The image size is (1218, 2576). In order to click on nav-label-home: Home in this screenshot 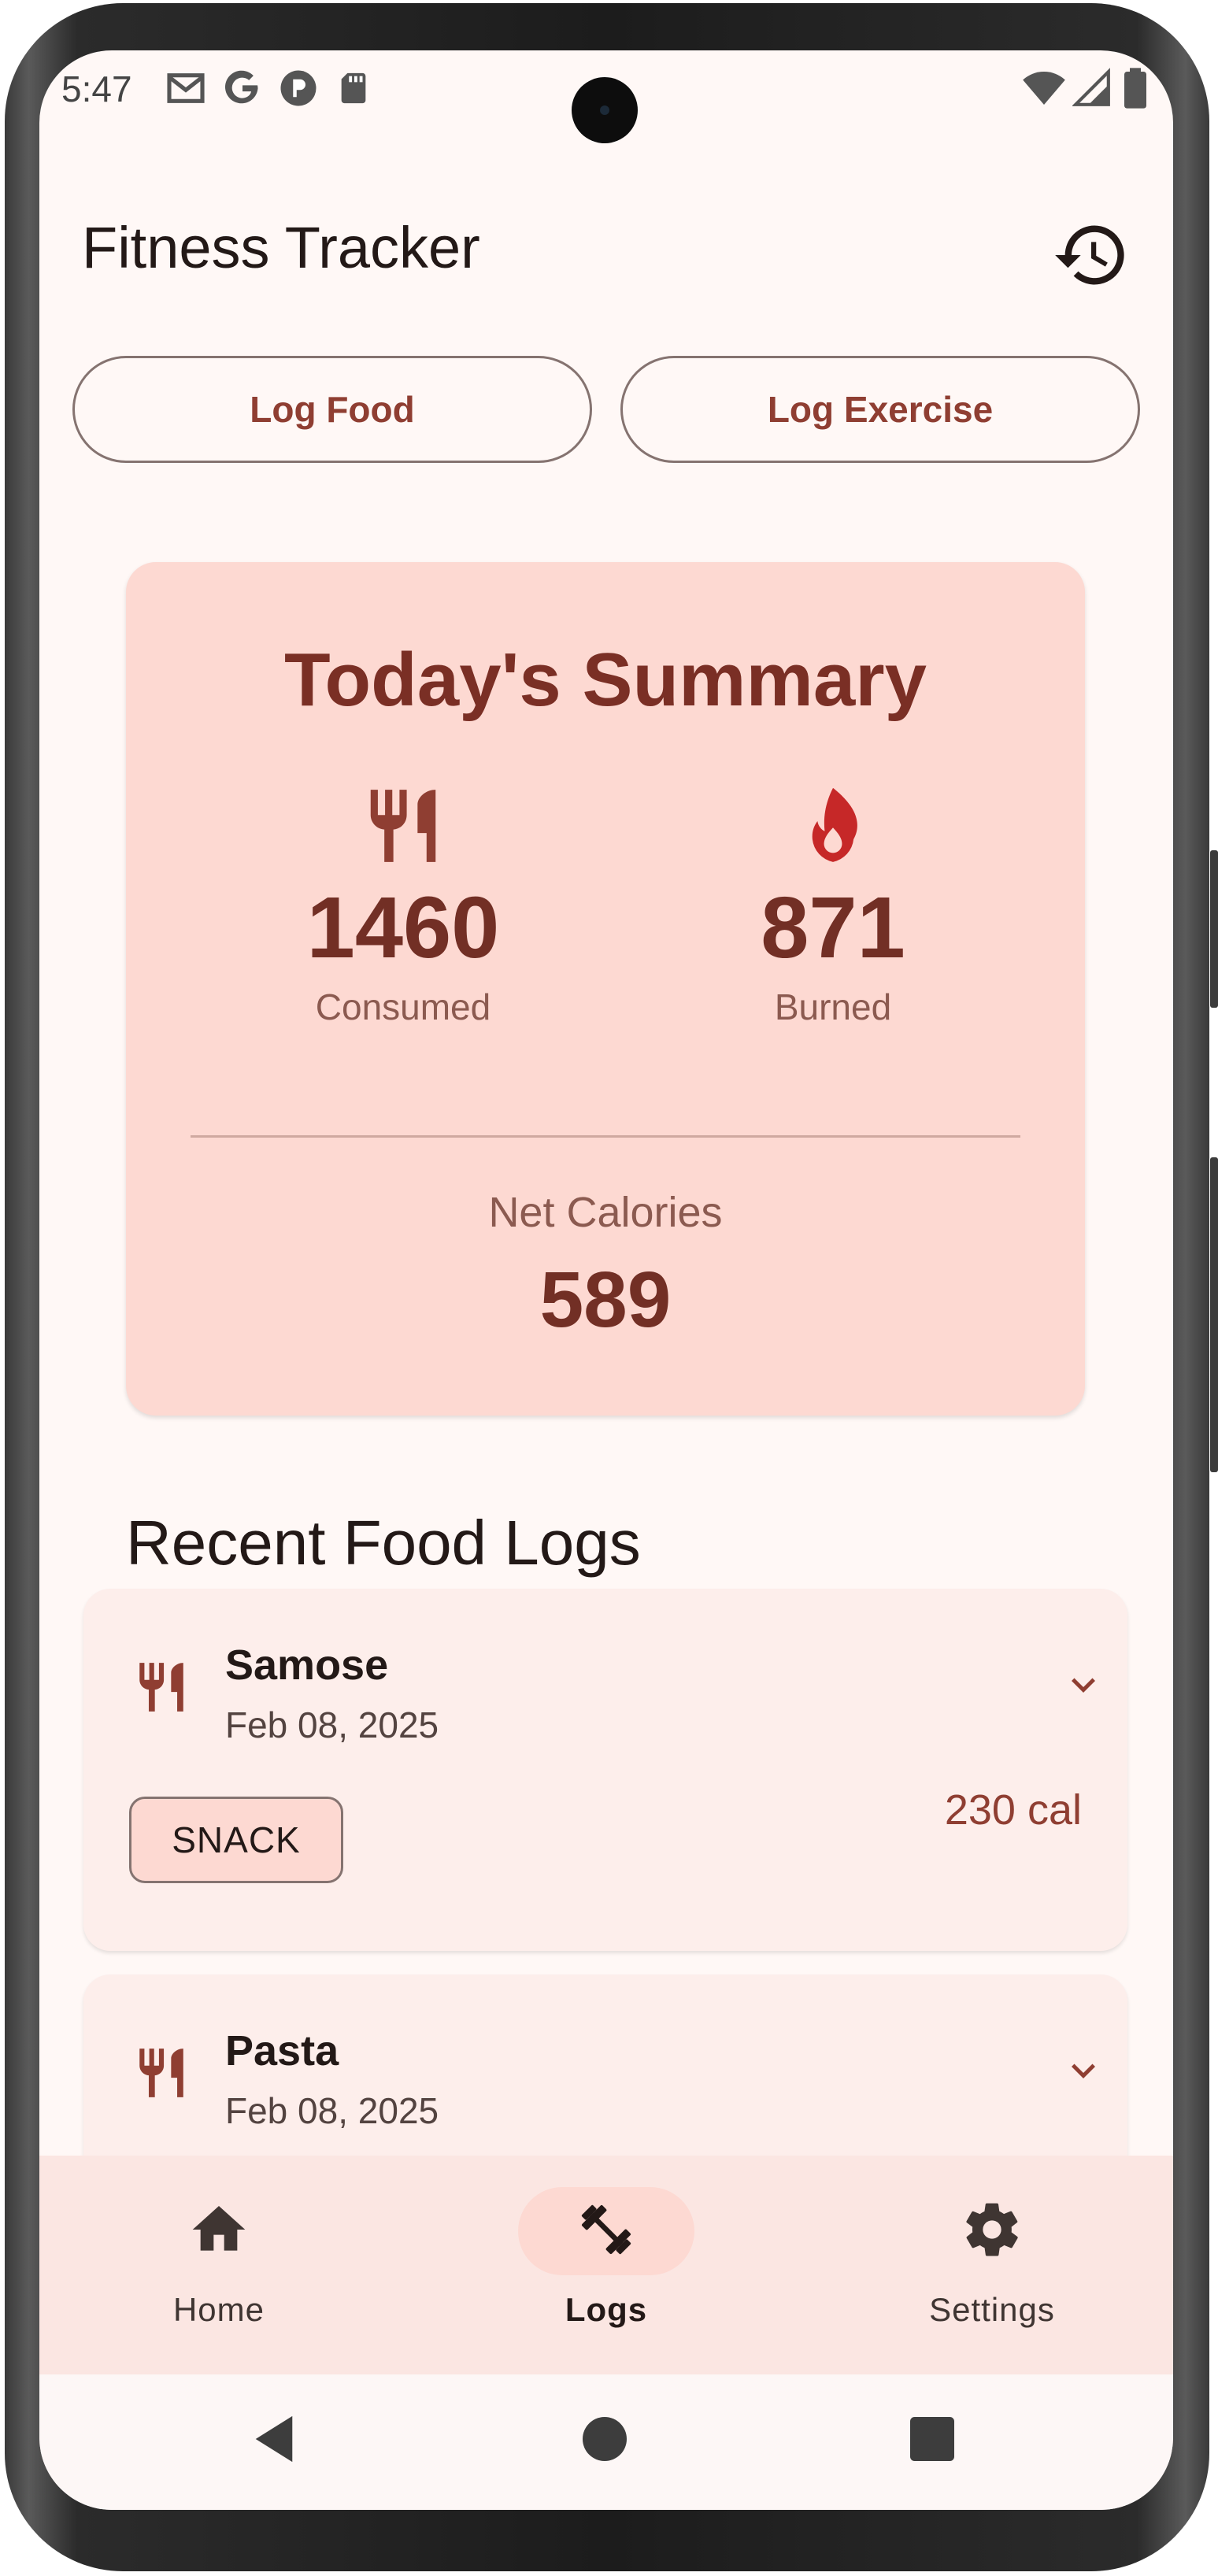, I will do `click(218, 2309)`.